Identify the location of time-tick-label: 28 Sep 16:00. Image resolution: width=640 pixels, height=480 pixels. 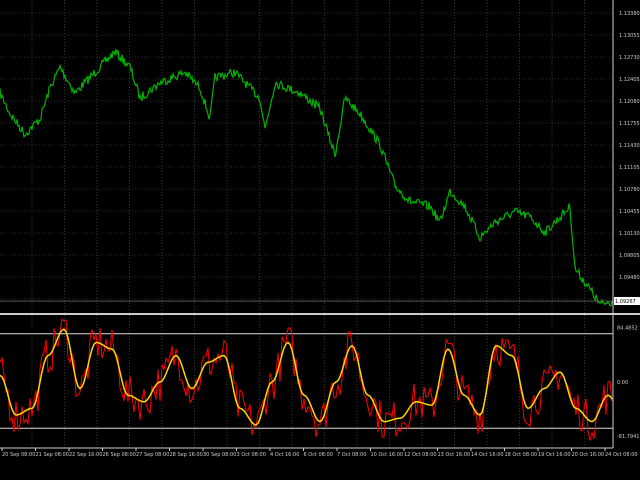
(186, 455).